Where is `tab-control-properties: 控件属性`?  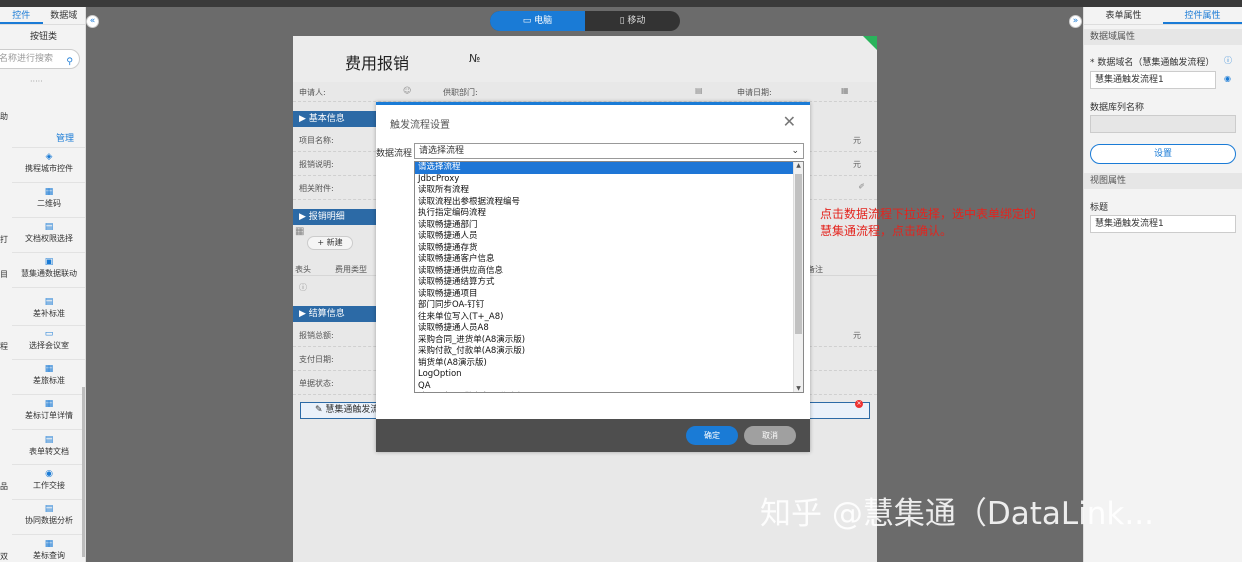 tab-control-properties: 控件属性 is located at coordinates (1202, 15).